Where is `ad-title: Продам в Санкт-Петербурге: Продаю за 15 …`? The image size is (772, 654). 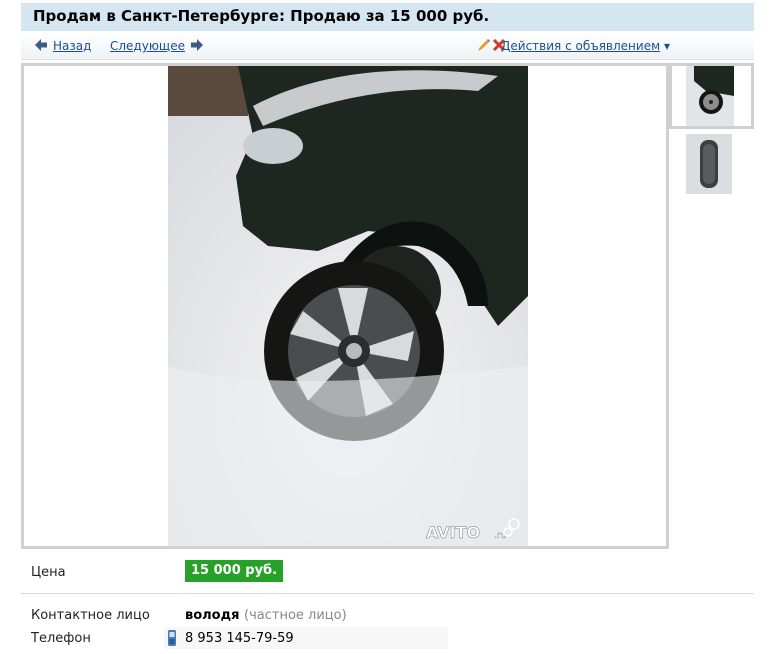 ad-title: Продам в Санкт-Петербурге: Продаю за 15 … is located at coordinates (261, 16).